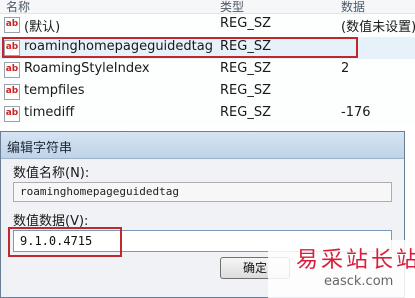 This screenshot has width=415, height=298. I want to click on dialog-title: 编辑字符串, so click(40, 148).